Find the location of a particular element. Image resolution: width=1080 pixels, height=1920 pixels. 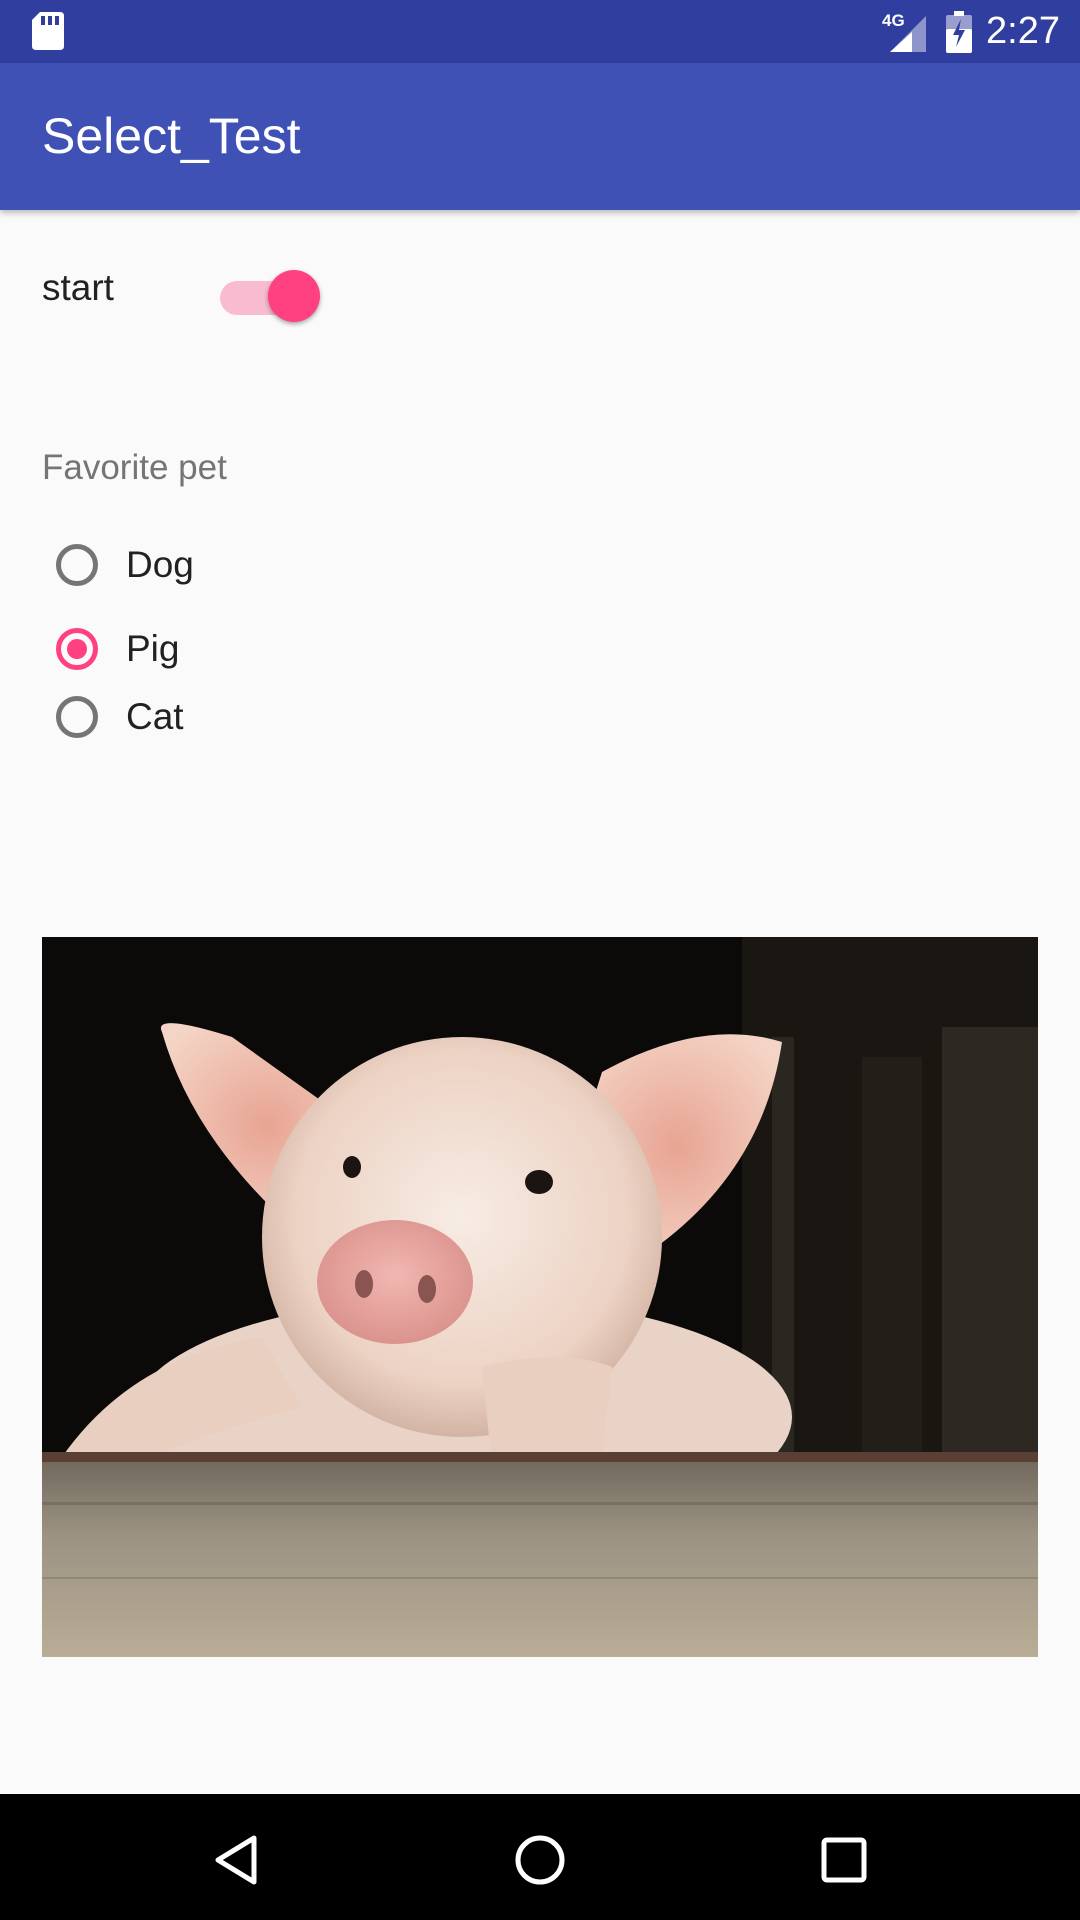

status-bar: 4G 2:27 is located at coordinates (540, 31).